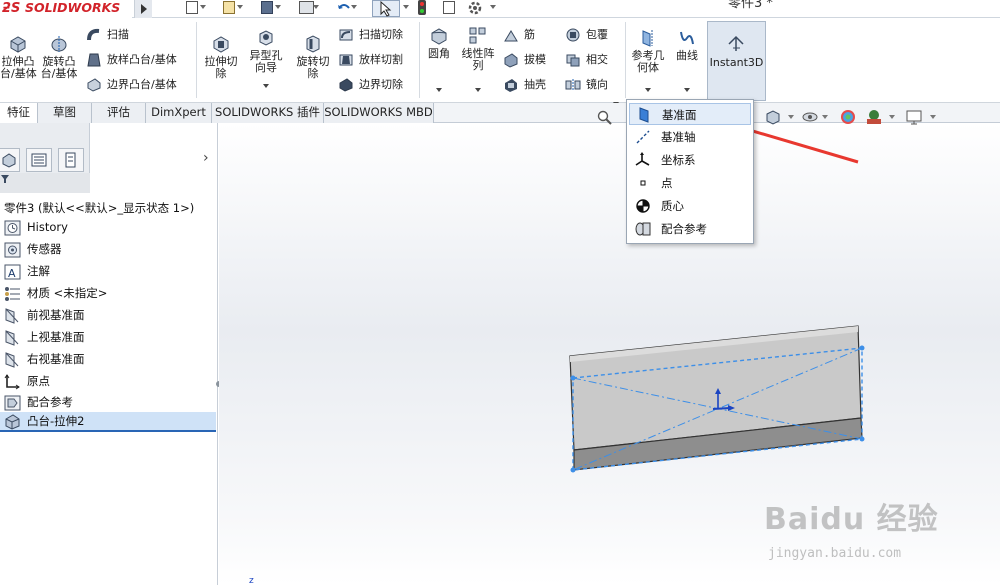  I want to click on tree-item-history: History, so click(36, 228).